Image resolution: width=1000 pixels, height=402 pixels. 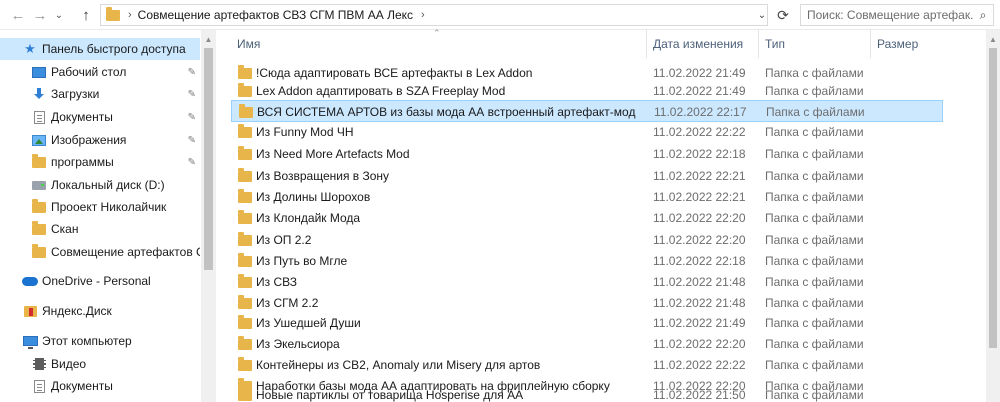 I want to click on up-arrow-icon: ↑, so click(x=86, y=15).